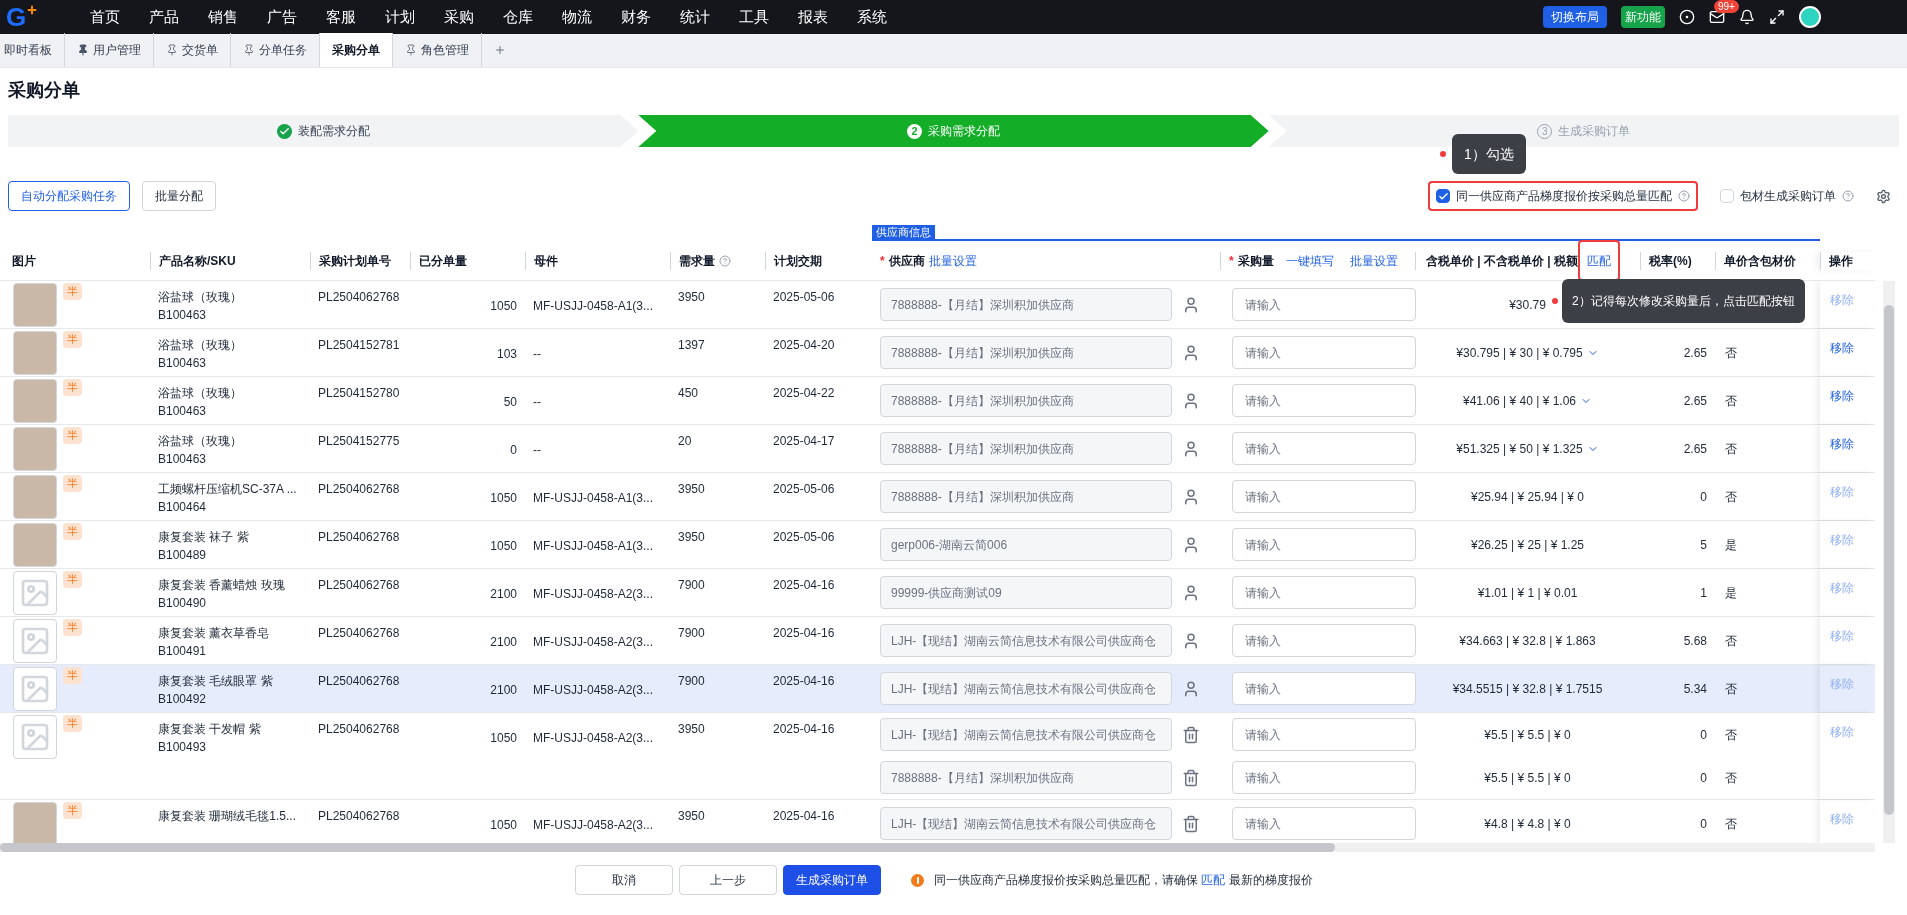 The image size is (1907, 915). I want to click on fill-all-link: 一键填写, so click(1309, 260).